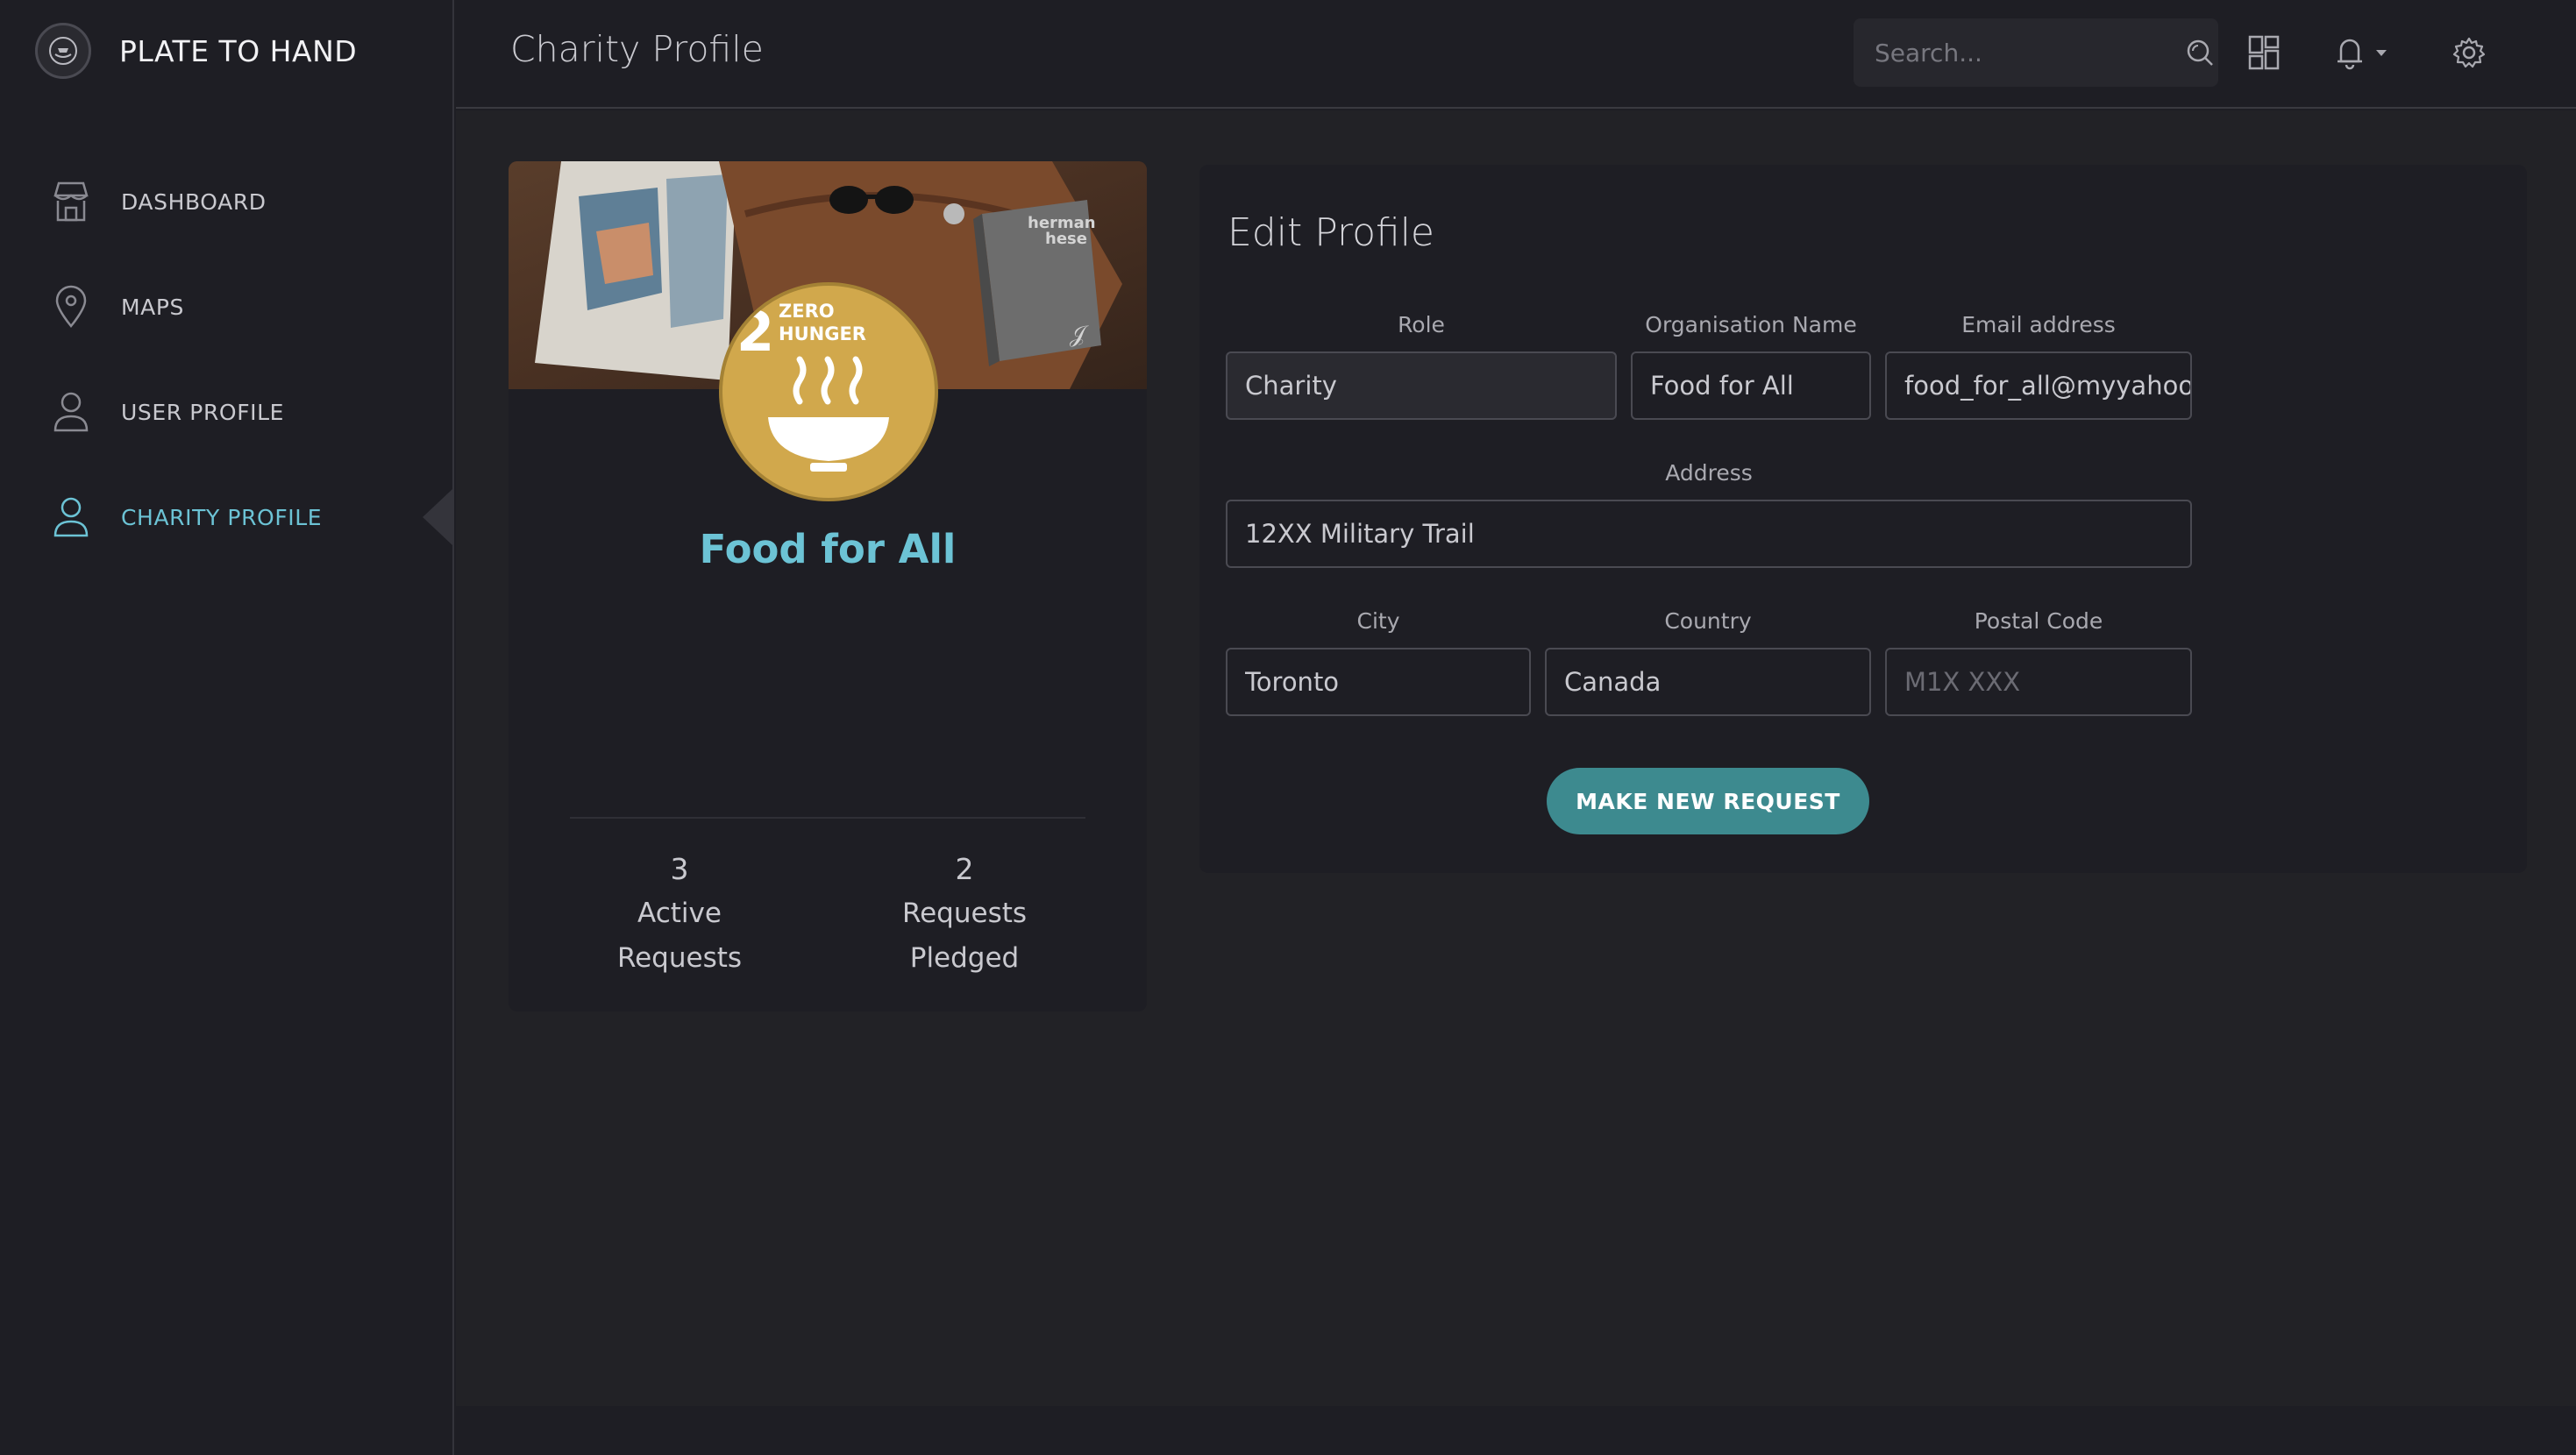  I want to click on make-new-request-button: MAKE NEW REQUEST, so click(1708, 801).